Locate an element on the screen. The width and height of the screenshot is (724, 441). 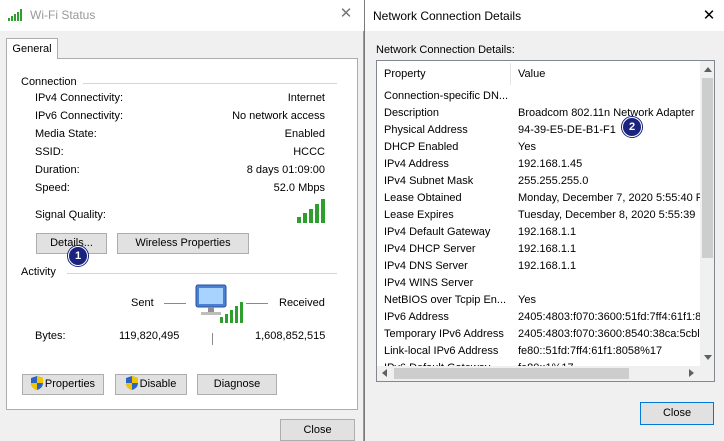
connection-row-value: No network access is located at coordinates (278, 116).